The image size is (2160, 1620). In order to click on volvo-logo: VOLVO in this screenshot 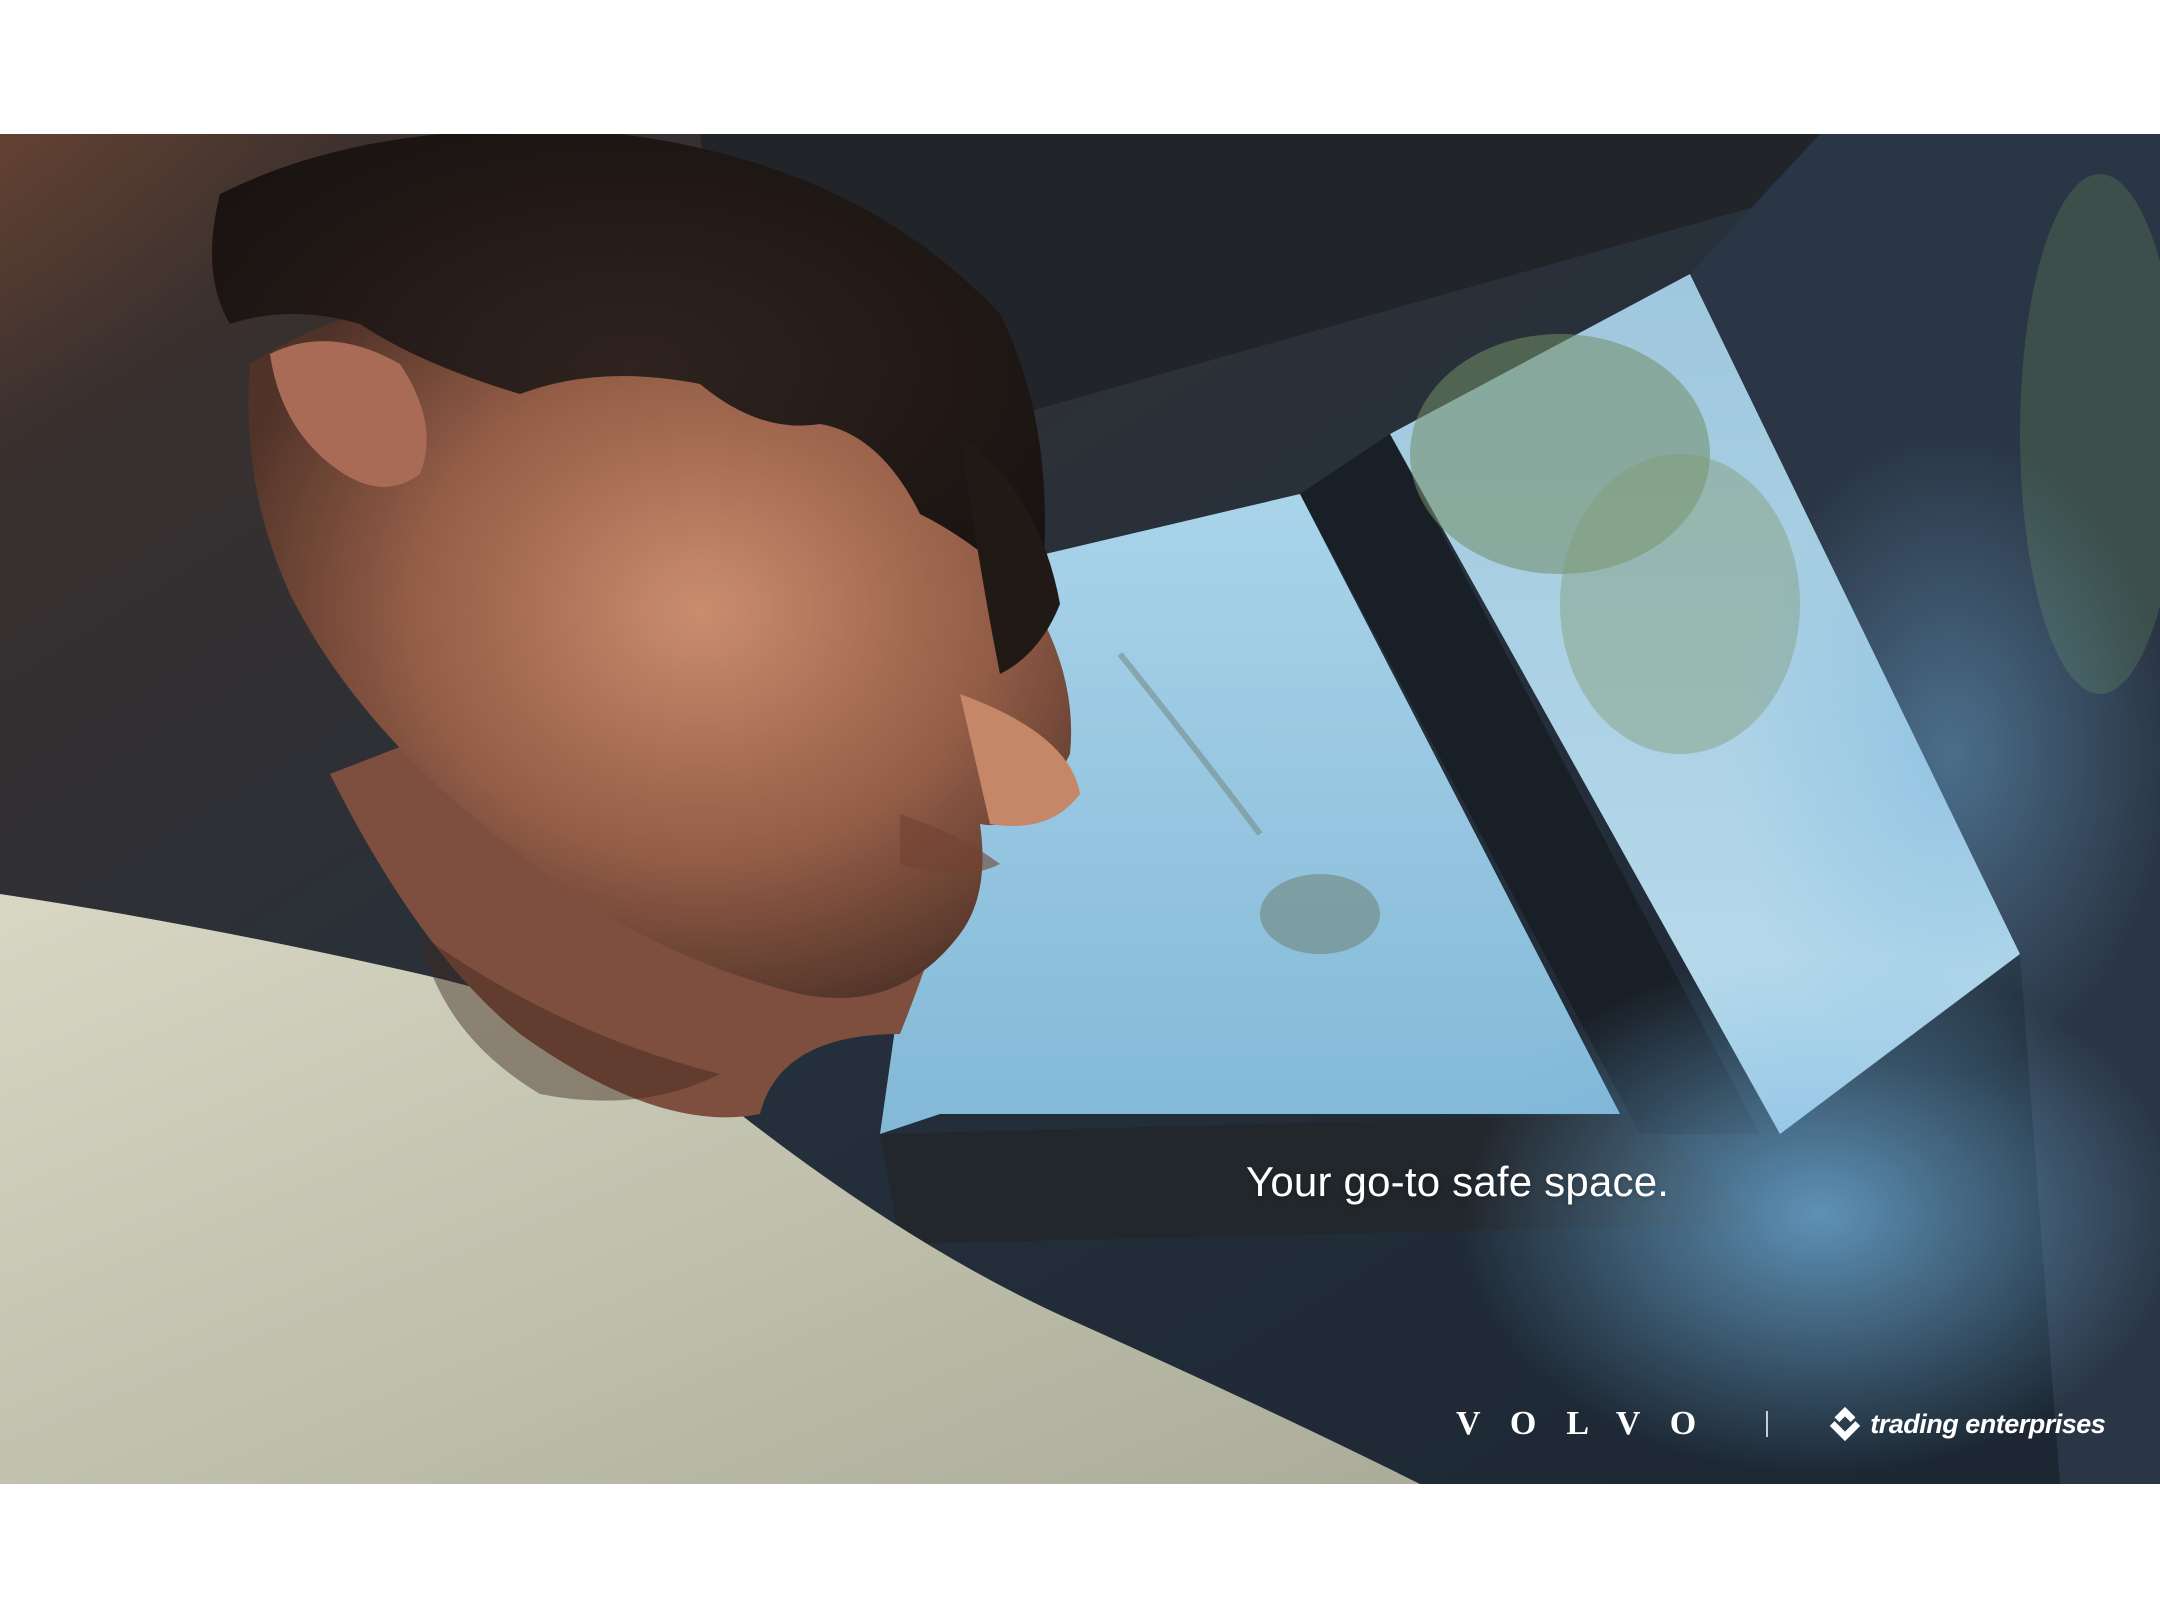, I will do `click(1591, 1423)`.